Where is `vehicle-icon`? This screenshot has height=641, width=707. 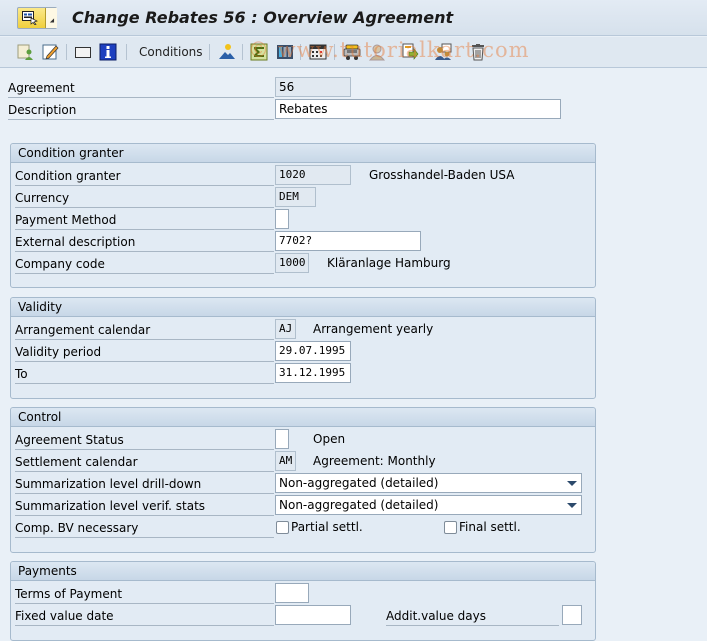
vehicle-icon is located at coordinates (352, 52).